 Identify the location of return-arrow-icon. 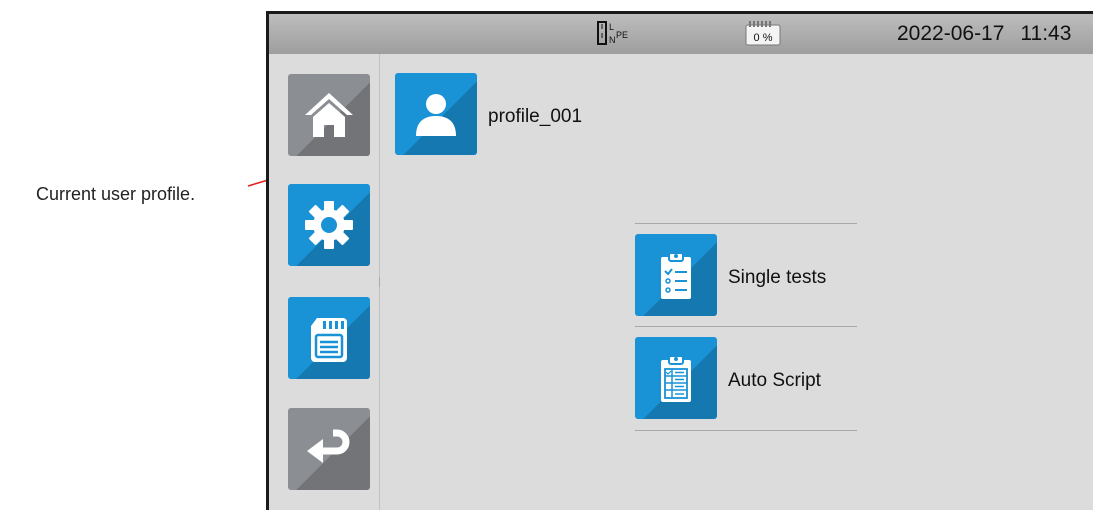
(328, 446).